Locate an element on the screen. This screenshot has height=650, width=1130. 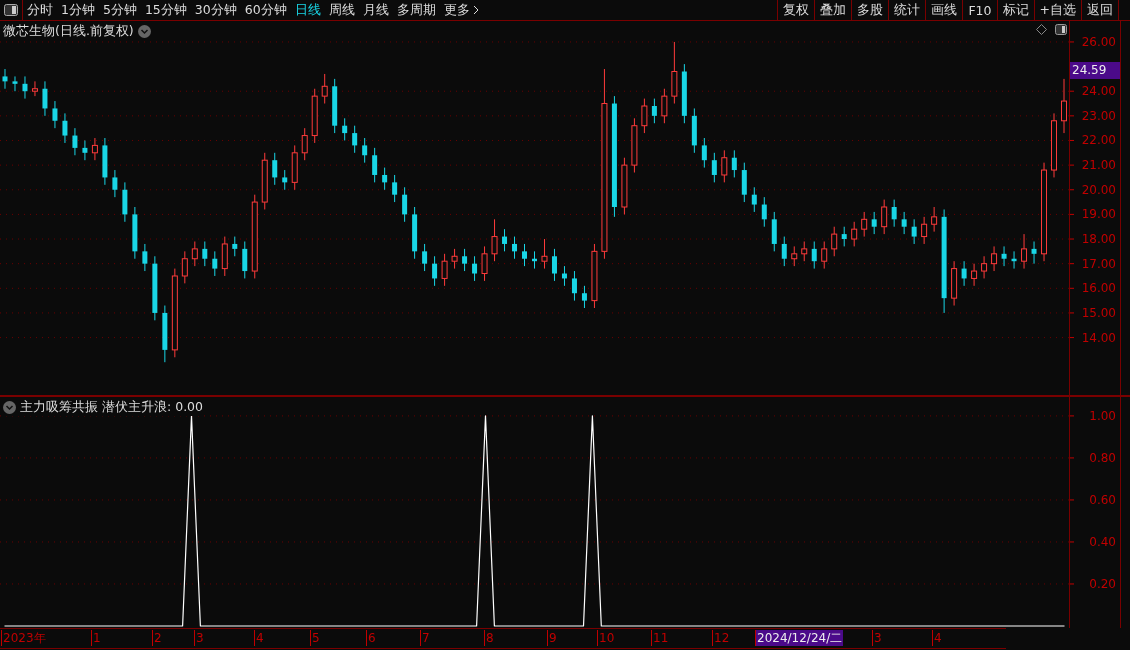
axis-tick-label: 20.00 is located at coordinates (1098, 189).